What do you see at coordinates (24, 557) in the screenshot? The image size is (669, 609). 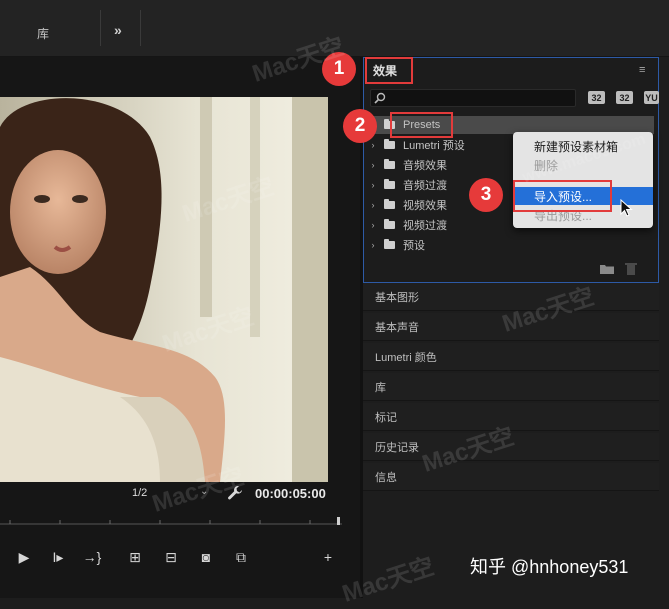 I see `play-icon: ▶` at bounding box center [24, 557].